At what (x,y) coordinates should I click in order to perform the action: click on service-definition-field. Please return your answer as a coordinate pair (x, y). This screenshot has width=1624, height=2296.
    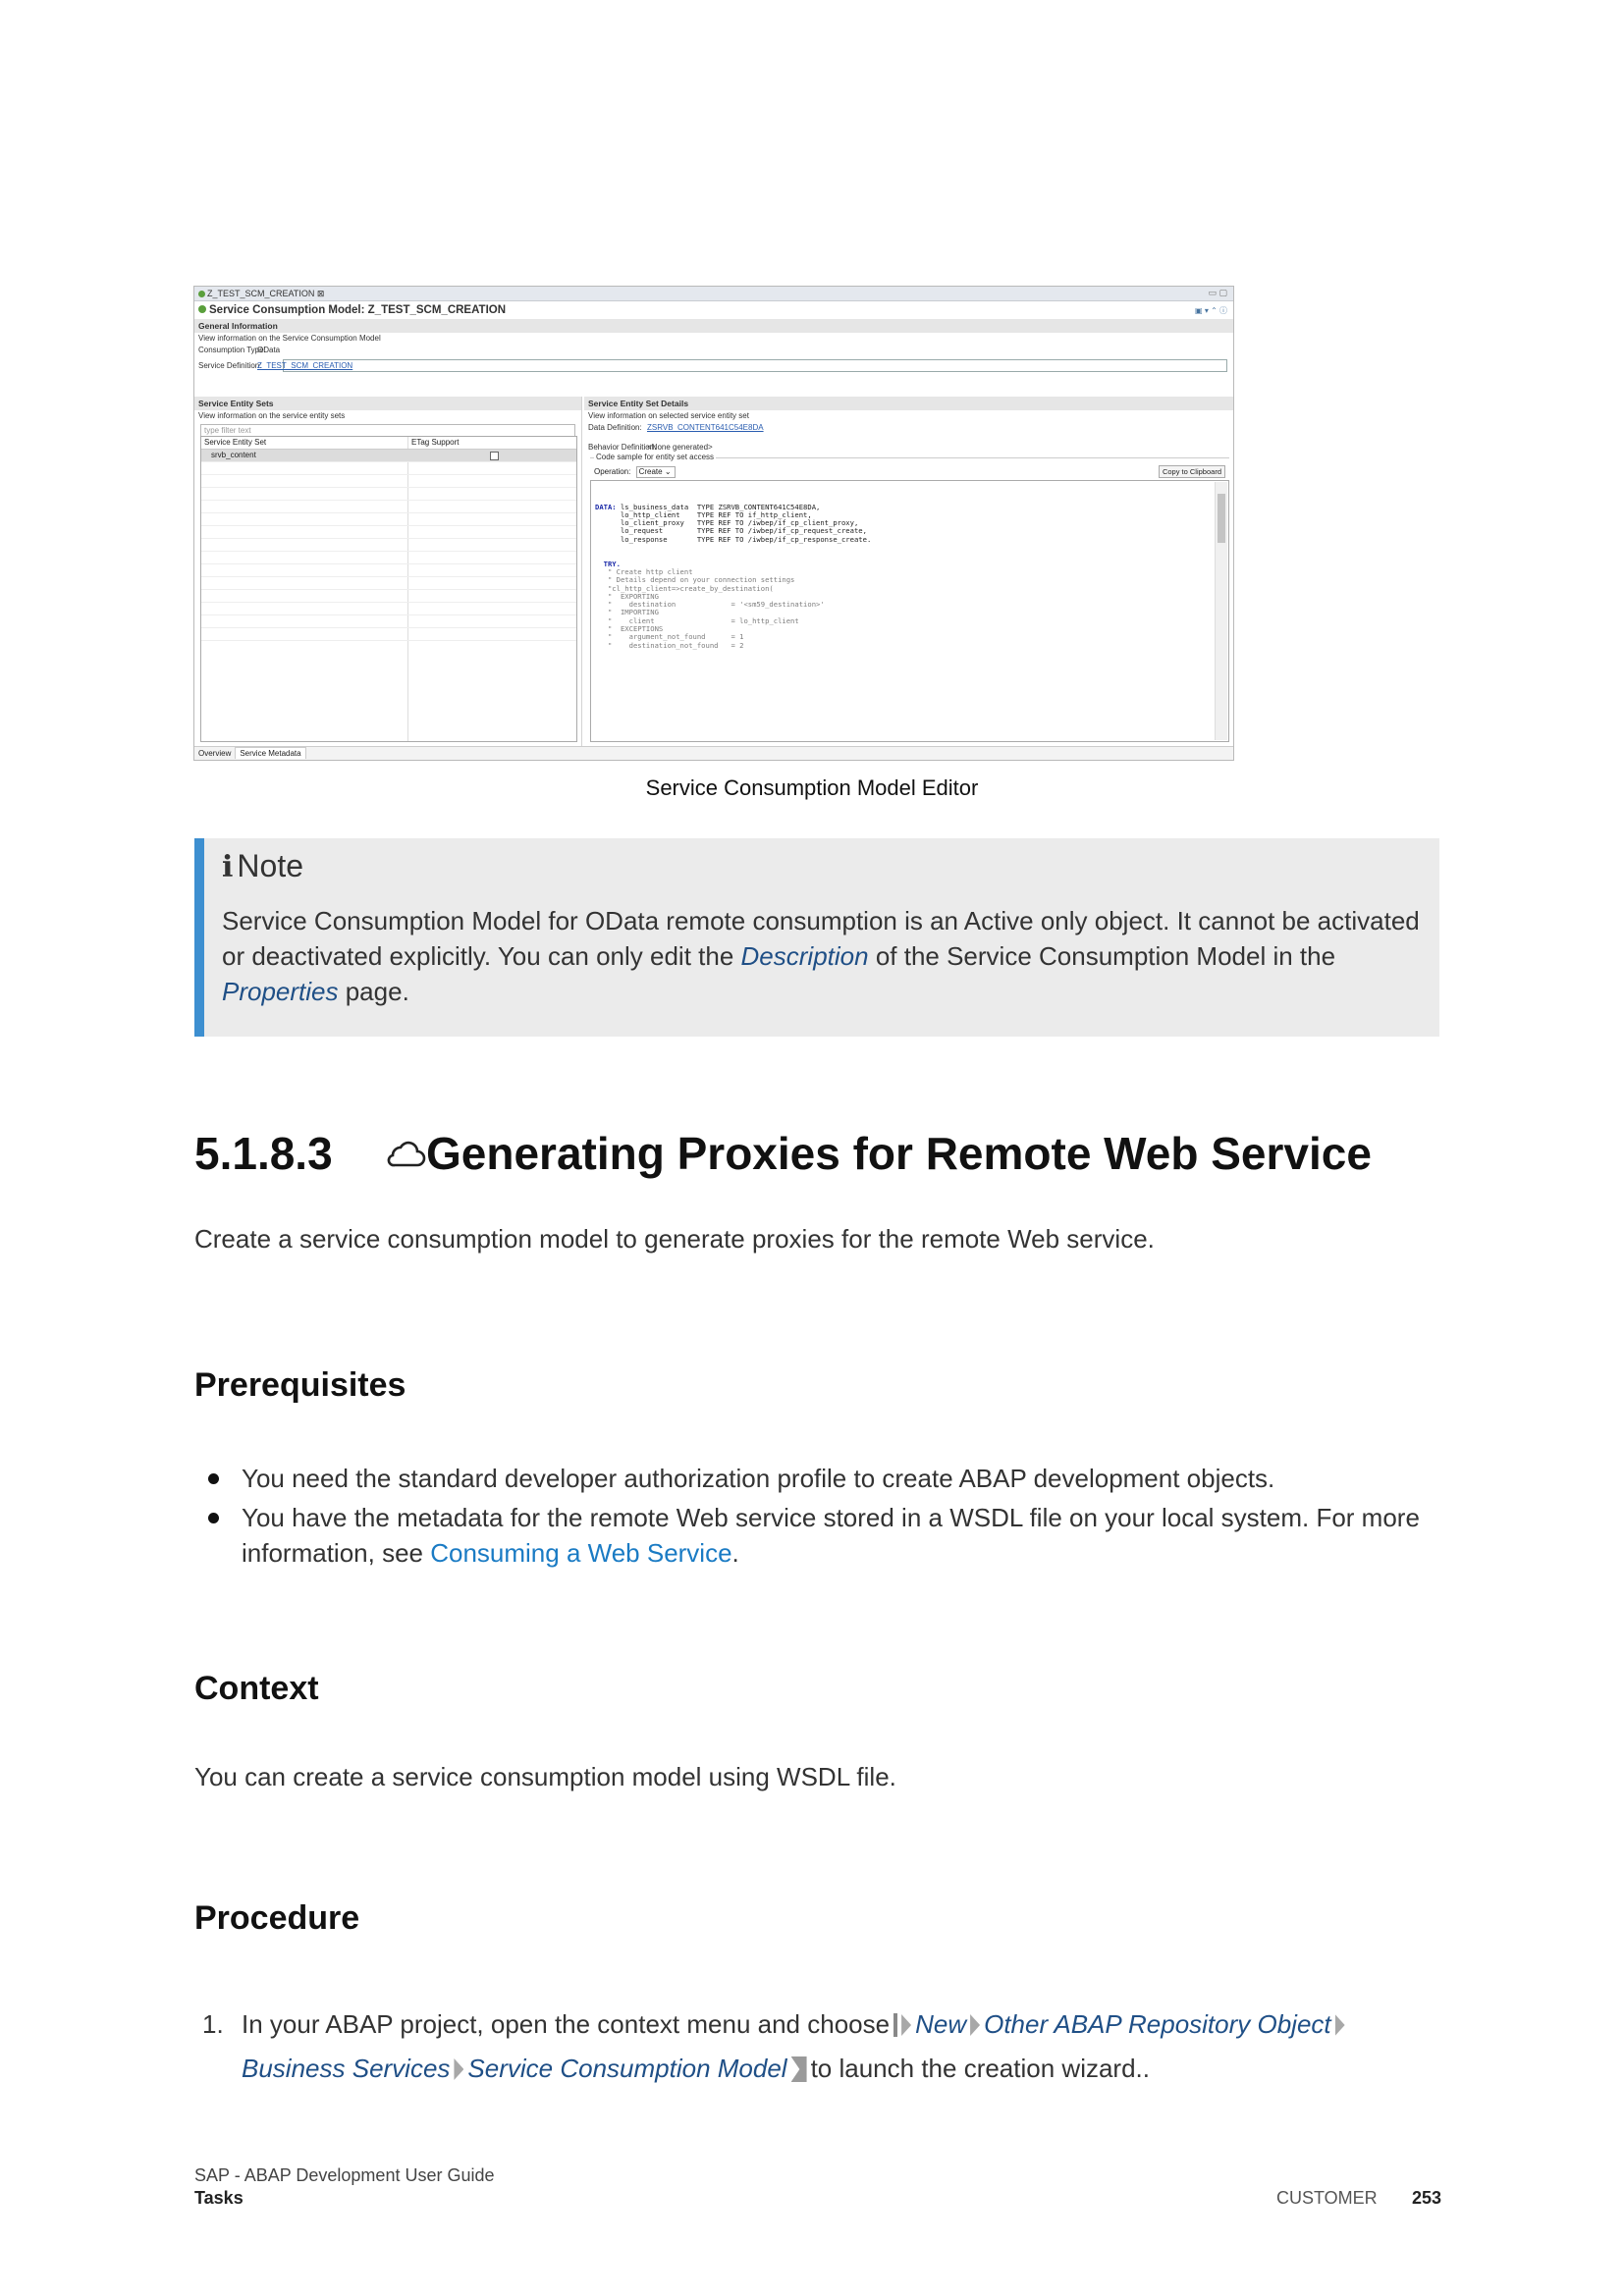
    Looking at the image, I should click on (755, 366).